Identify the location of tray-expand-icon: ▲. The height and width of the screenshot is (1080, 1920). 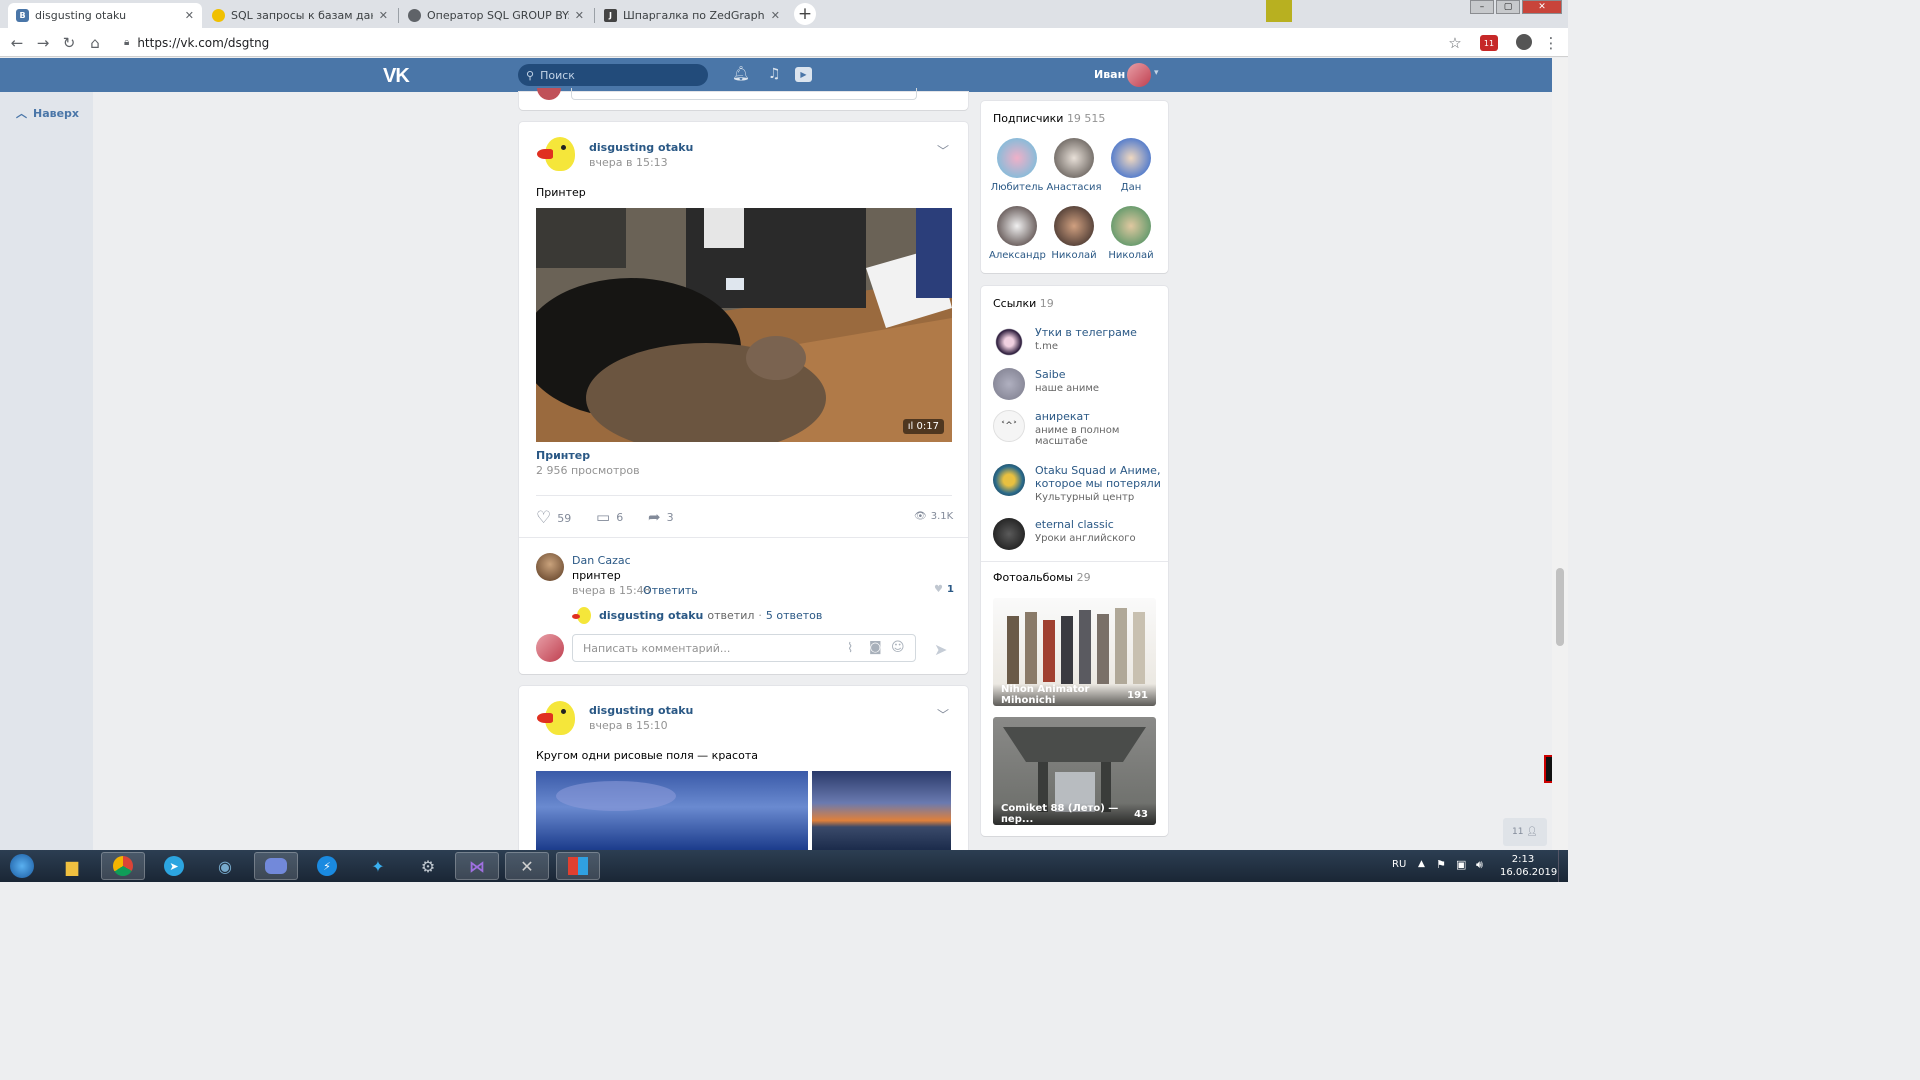
(1421, 864).